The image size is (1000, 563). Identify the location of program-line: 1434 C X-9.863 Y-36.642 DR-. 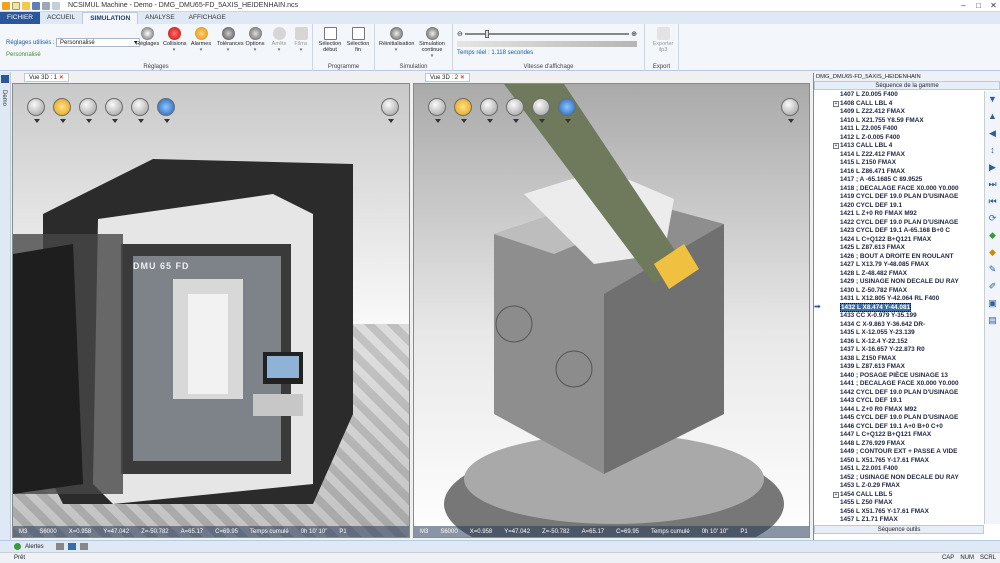
(899, 325).